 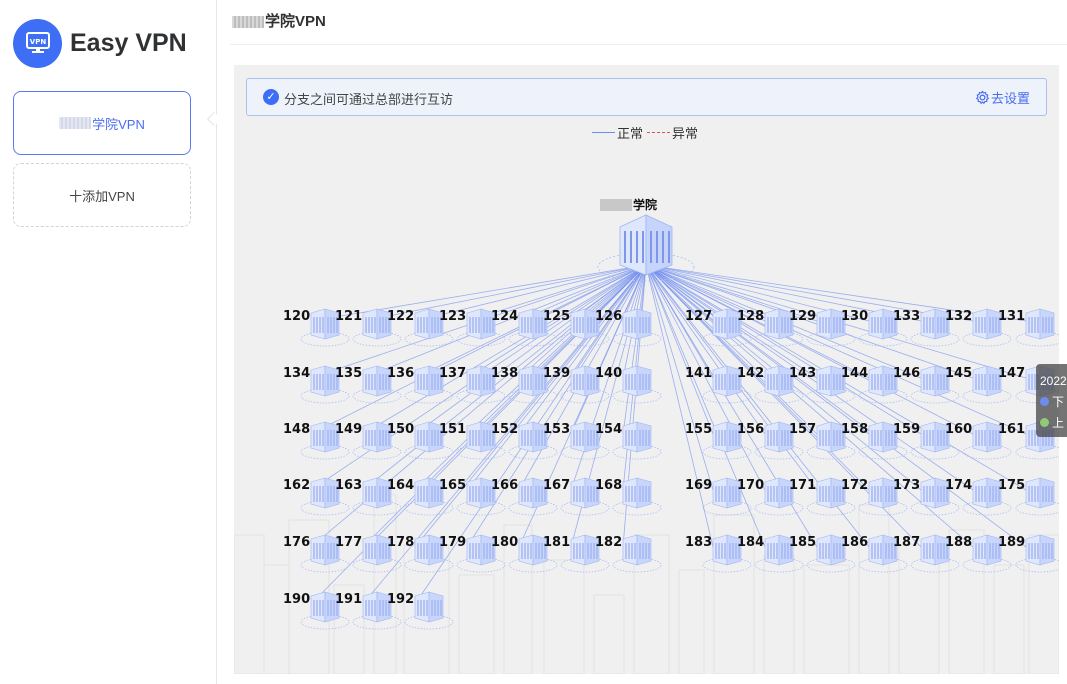 What do you see at coordinates (296, 485) in the screenshot?
I see `branch-label-162: 162` at bounding box center [296, 485].